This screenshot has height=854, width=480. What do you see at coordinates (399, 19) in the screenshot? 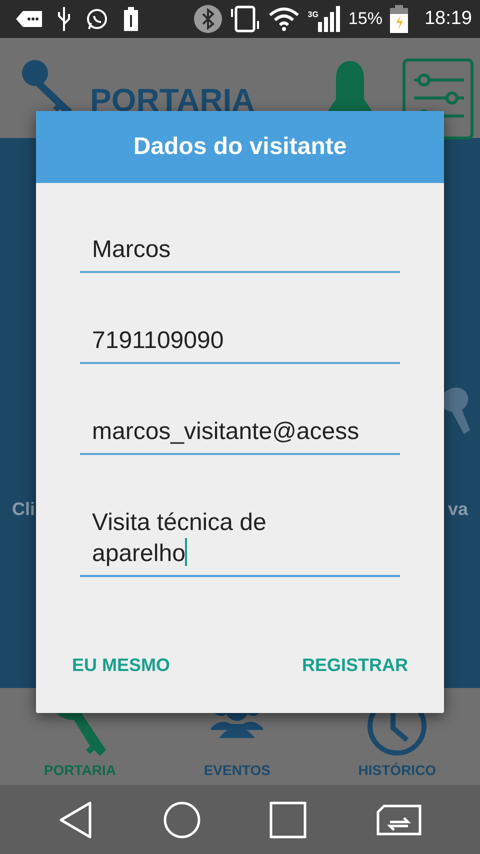
I see `battery-icon` at bounding box center [399, 19].